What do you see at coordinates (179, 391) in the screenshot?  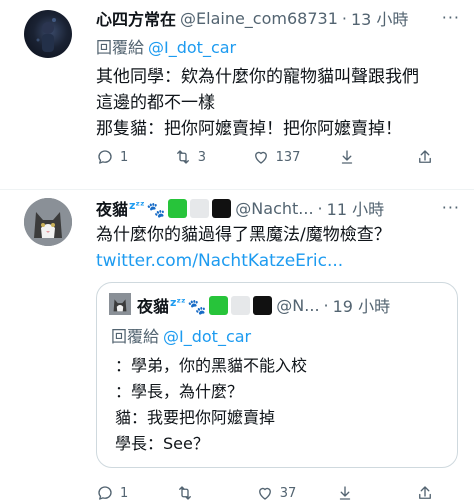 I see `quoted-text-line: ：學長，為什麼？` at bounding box center [179, 391].